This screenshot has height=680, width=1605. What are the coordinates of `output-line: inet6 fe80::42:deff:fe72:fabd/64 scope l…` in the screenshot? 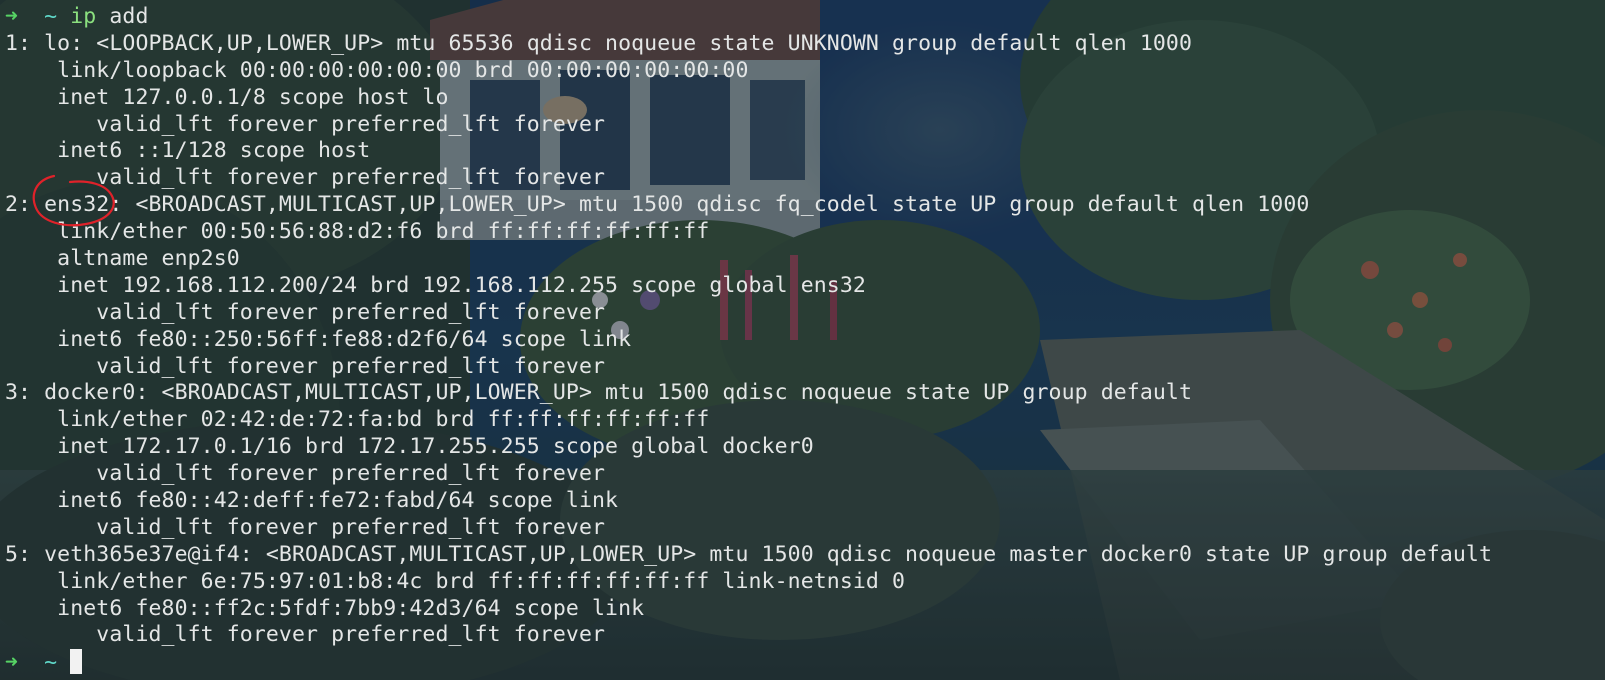 It's located at (312, 501).